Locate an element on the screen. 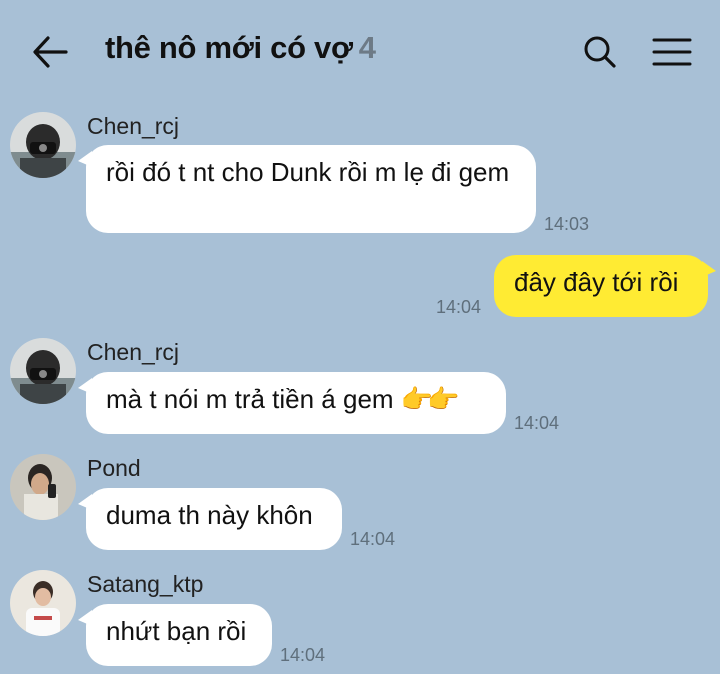  chat-name: thê nô mới có vợ is located at coordinates (229, 47).